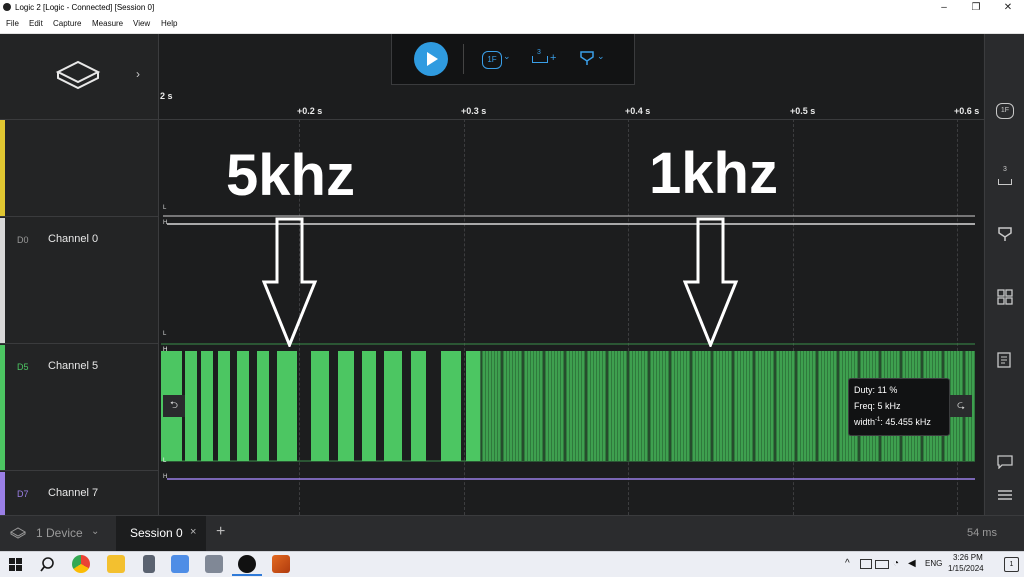 This screenshot has width=1024, height=577. What do you see at coordinates (1005, 495) in the screenshot?
I see `menu-icon` at bounding box center [1005, 495].